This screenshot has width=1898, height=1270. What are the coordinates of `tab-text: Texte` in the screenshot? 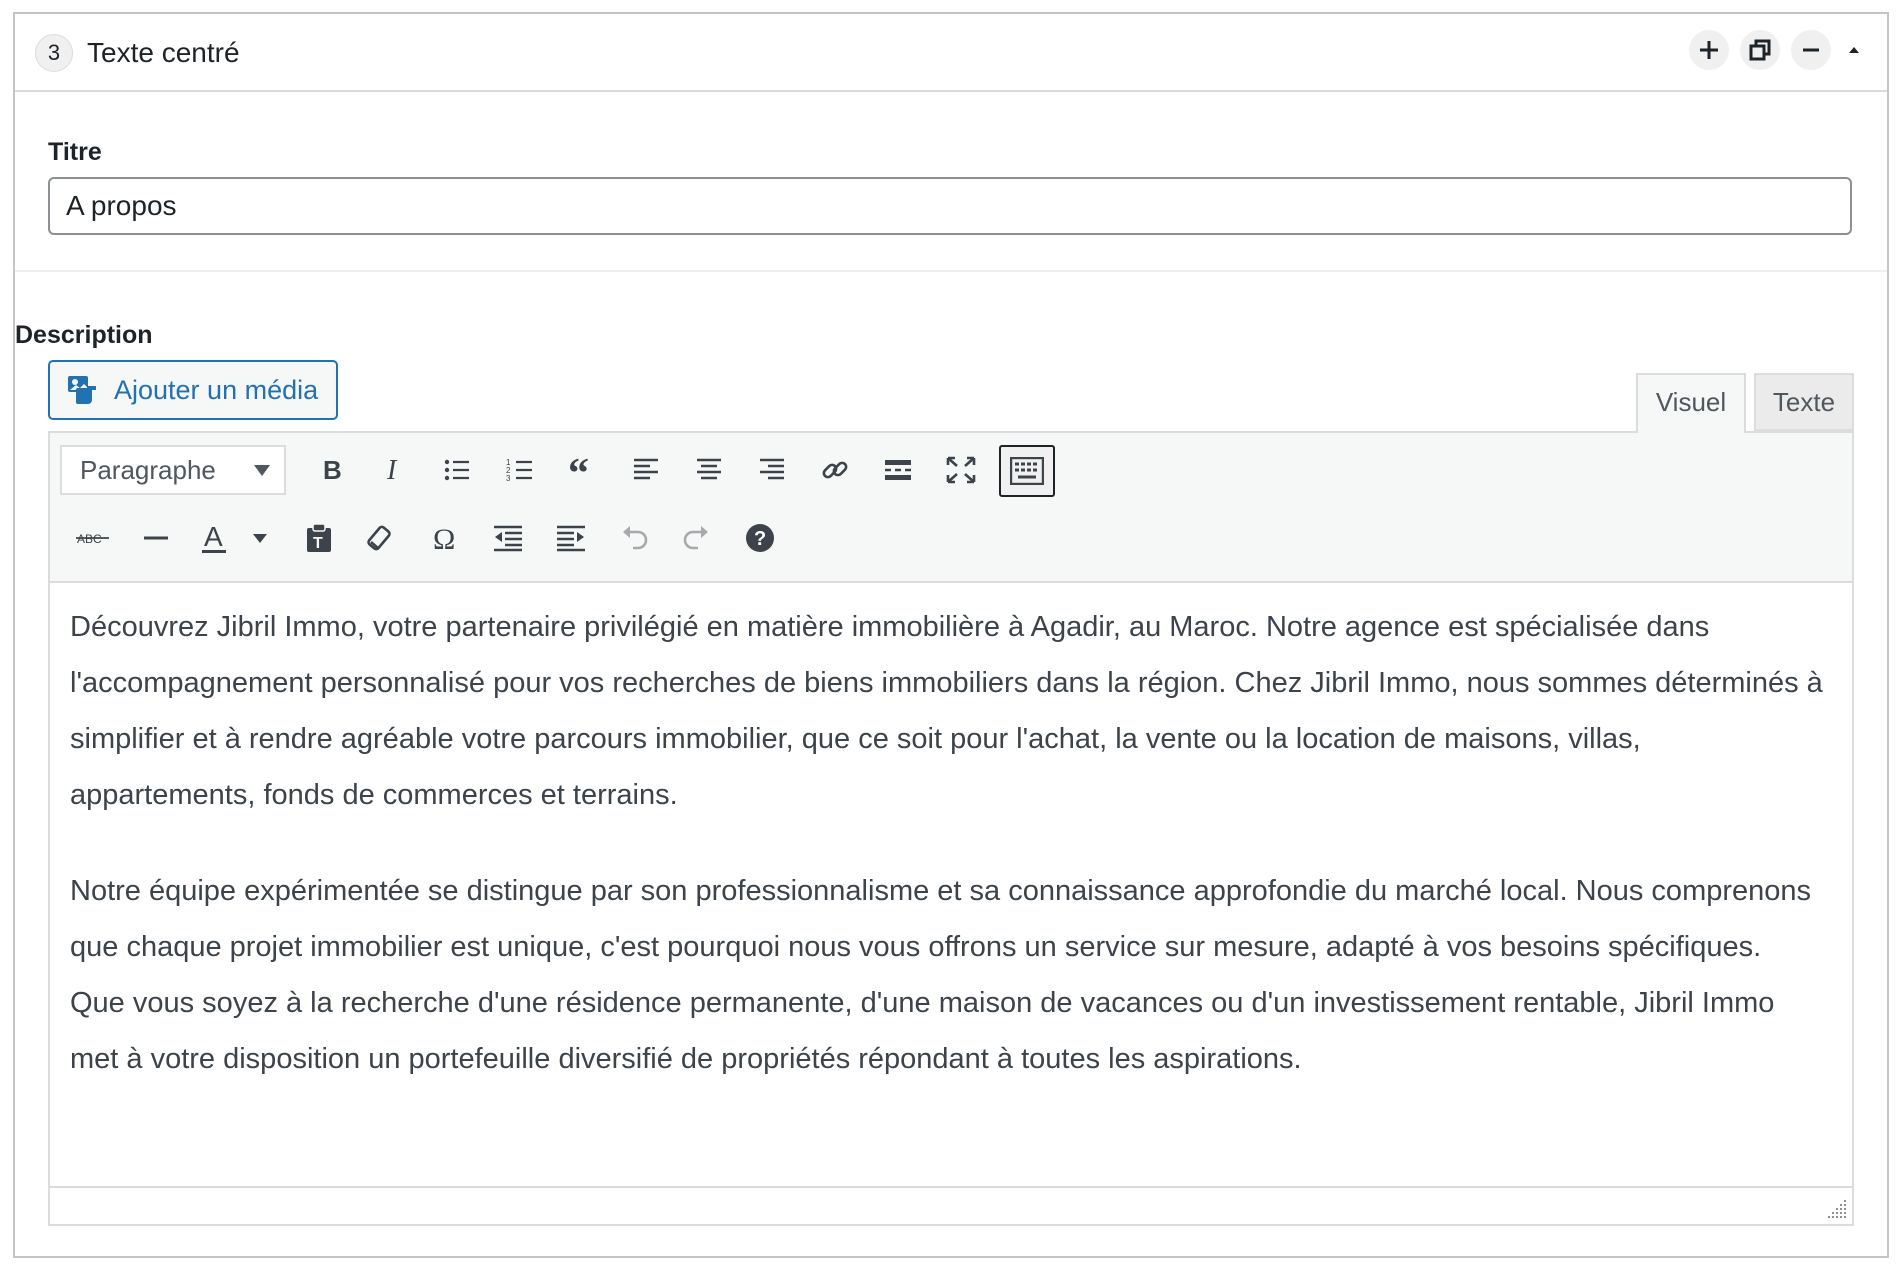 It's located at (1804, 402).